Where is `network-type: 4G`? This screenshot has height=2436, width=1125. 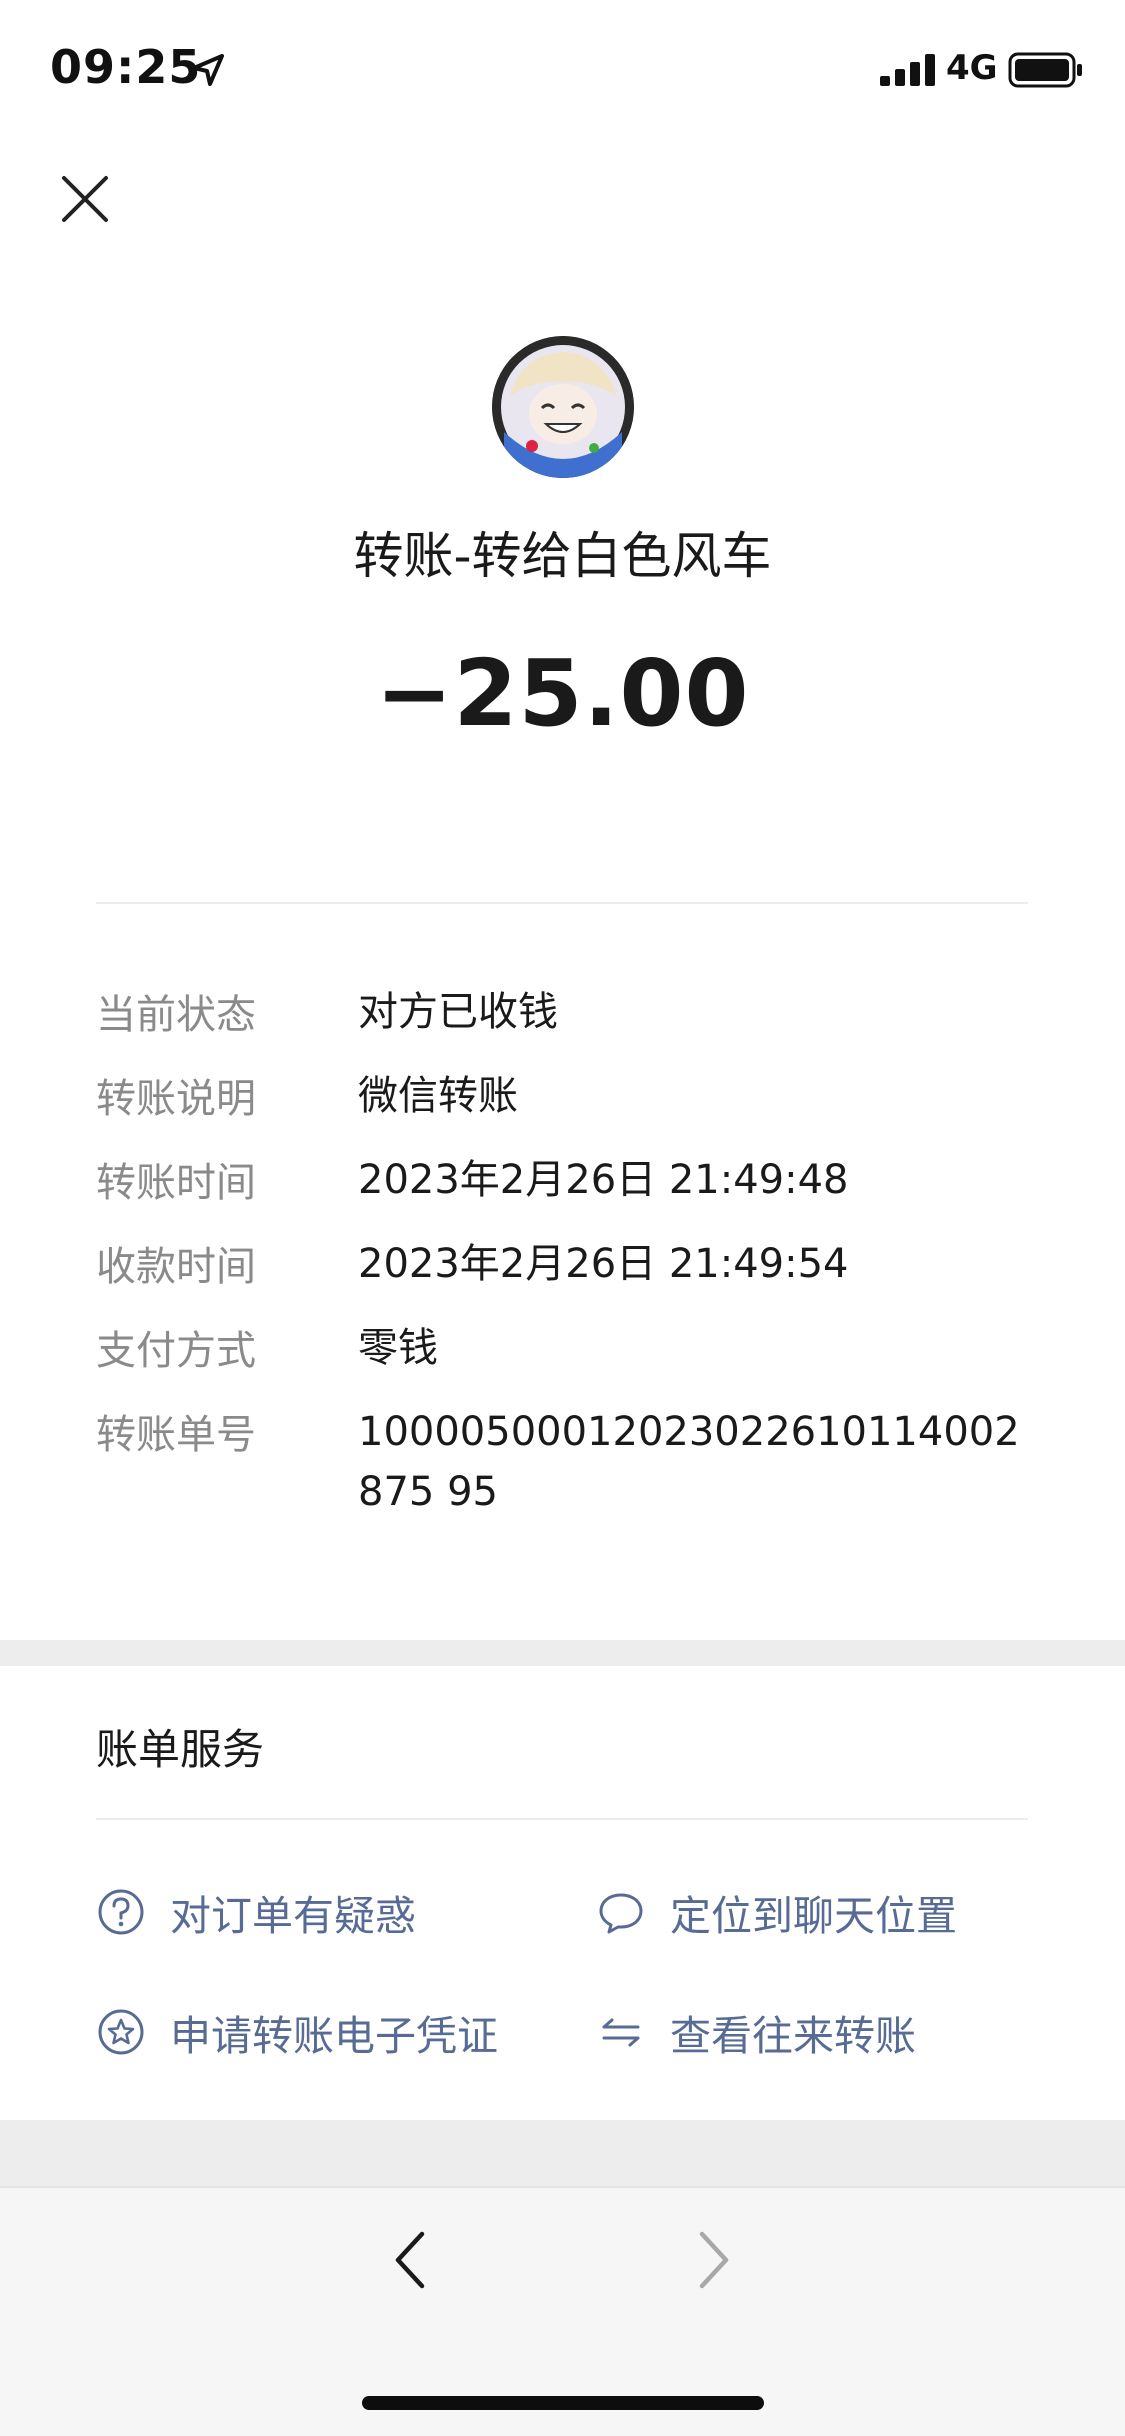 network-type: 4G is located at coordinates (972, 68).